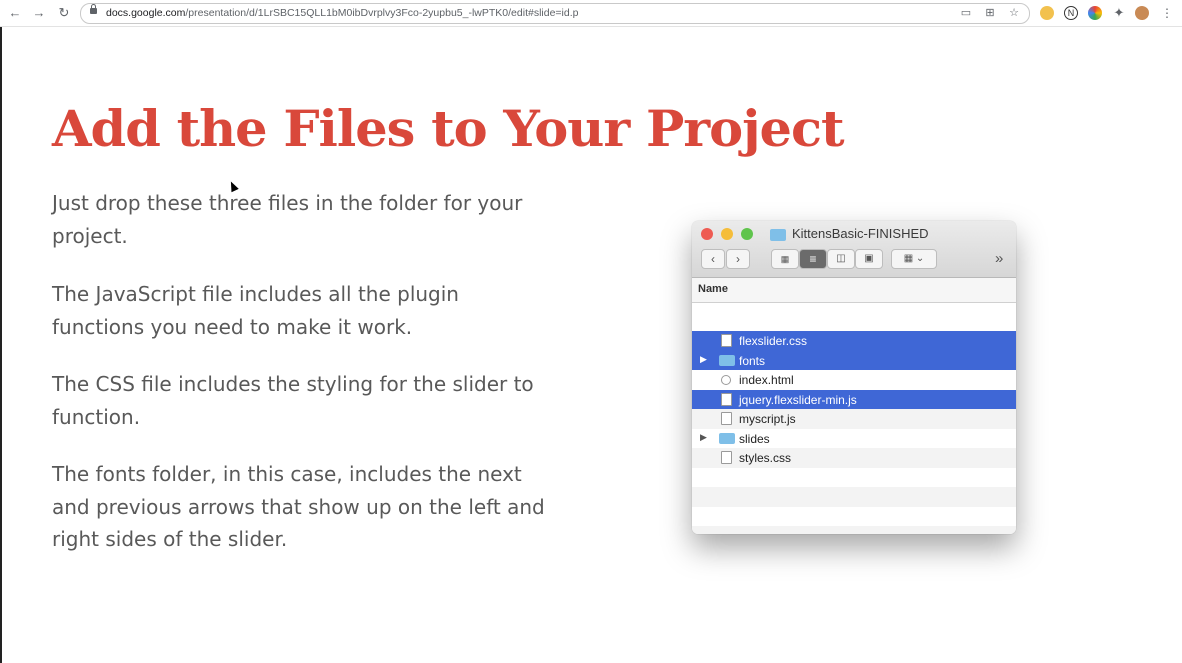  Describe the element at coordinates (754, 438) in the screenshot. I see `folder-name: slides` at that location.